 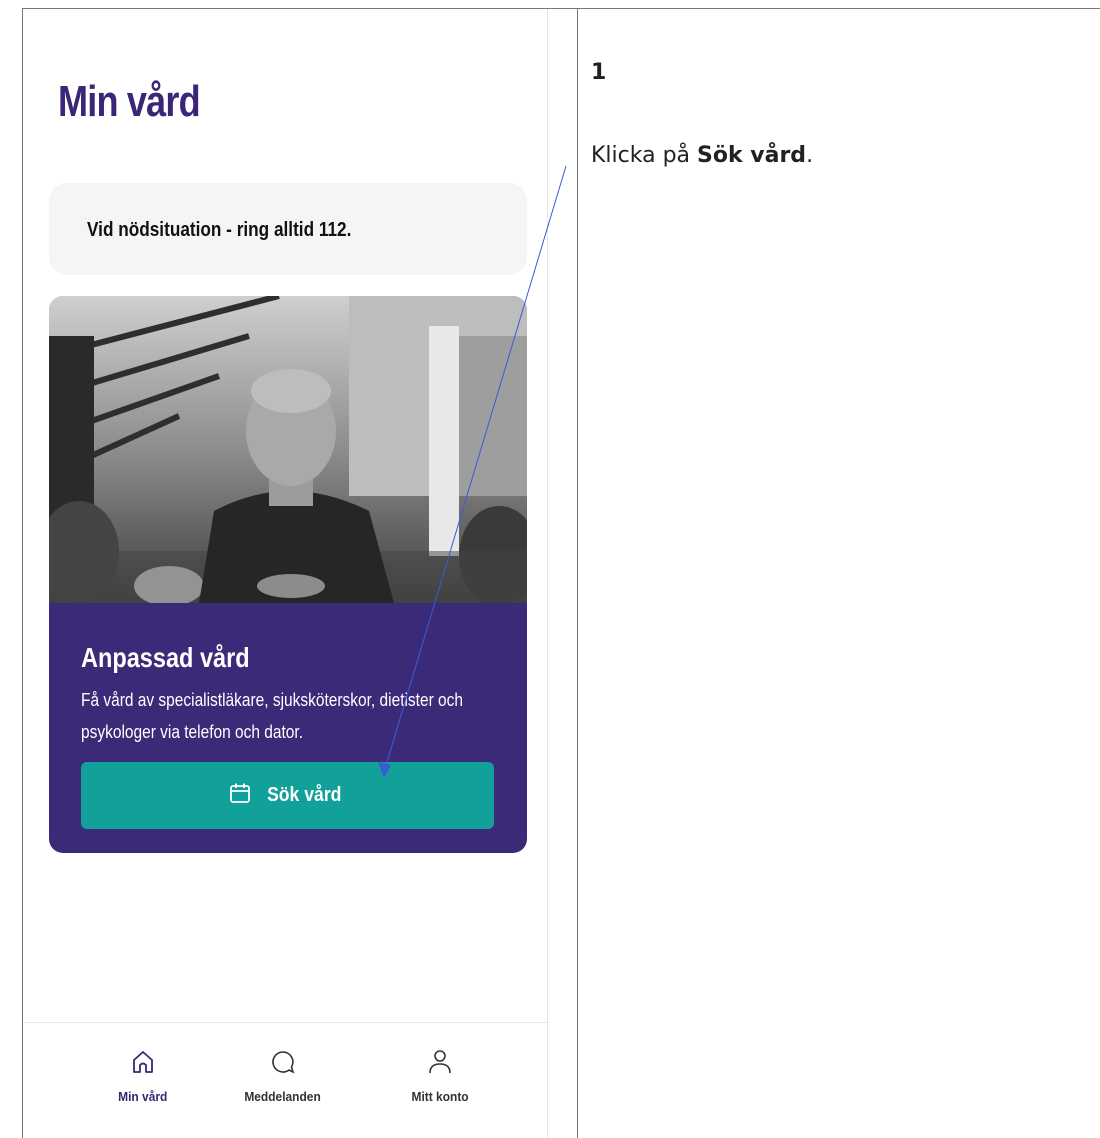 What do you see at coordinates (577, 573) in the screenshot?
I see `table-column-divider` at bounding box center [577, 573].